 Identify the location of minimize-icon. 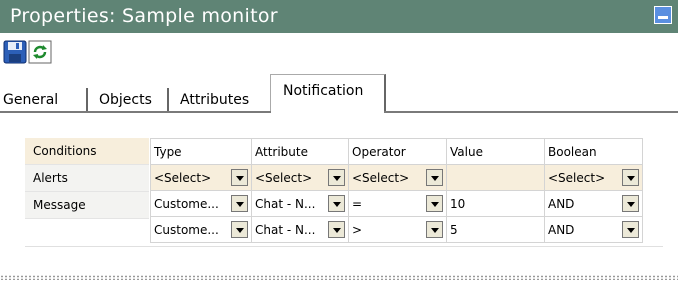
(663, 15).